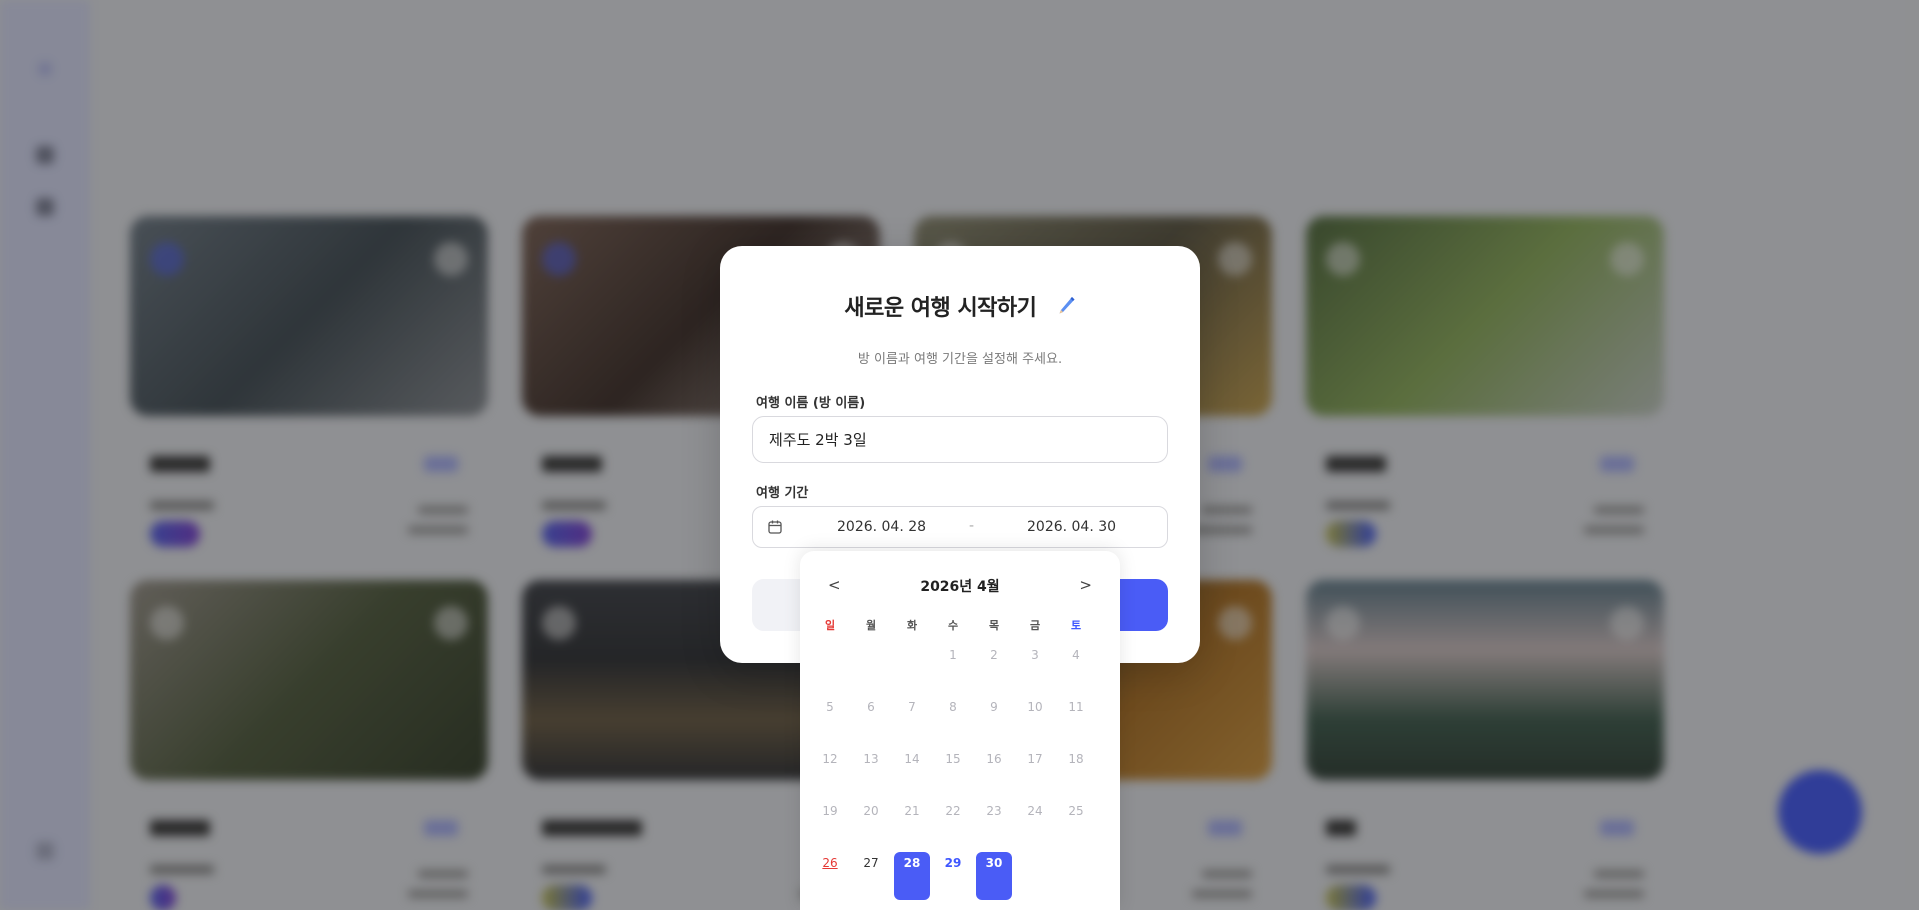  Describe the element at coordinates (1076, 655) in the screenshot. I see `calendar-day: 4` at that location.